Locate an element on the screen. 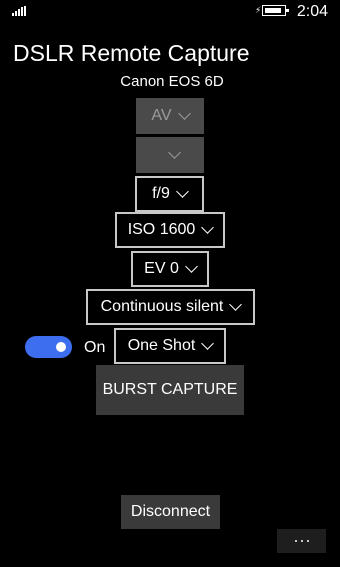 The height and width of the screenshot is (567, 340). more-options-button is located at coordinates (301, 541).